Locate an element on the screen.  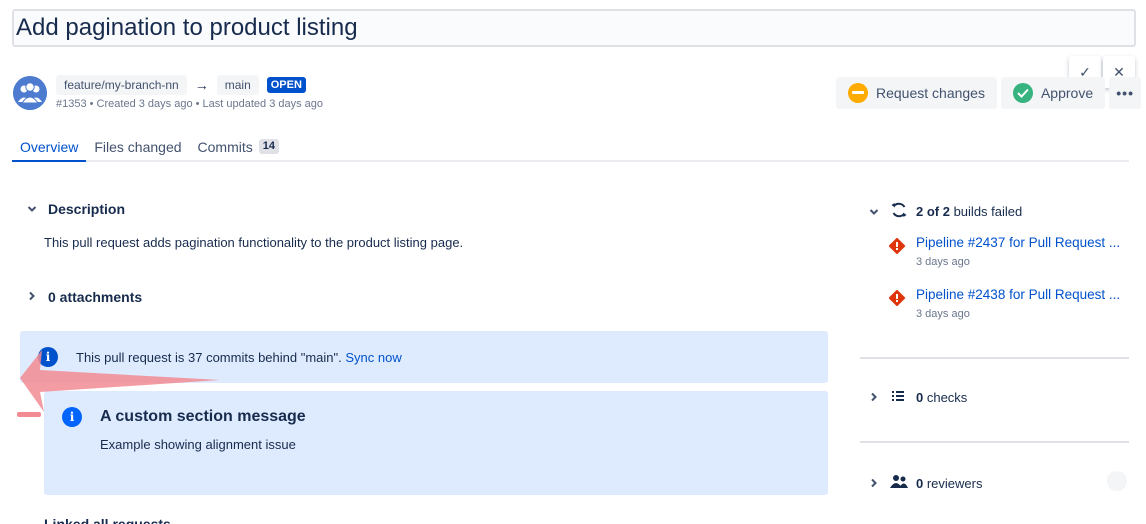
reviewers-summary: 0 reviewers is located at coordinates (949, 483).